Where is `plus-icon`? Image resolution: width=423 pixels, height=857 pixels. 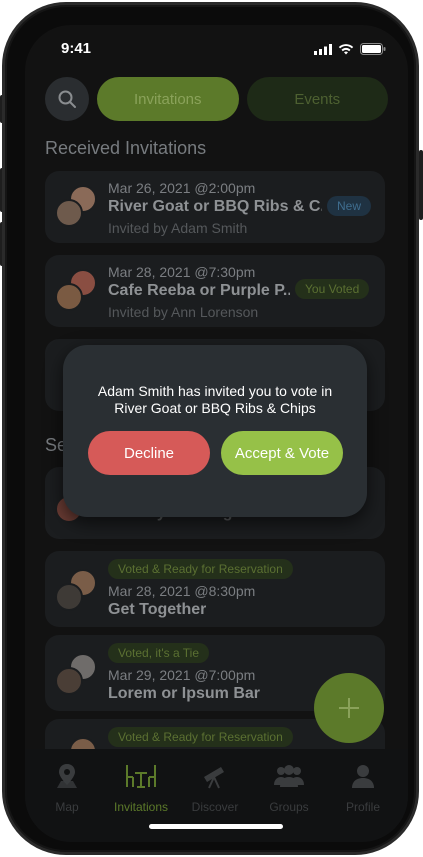
plus-icon is located at coordinates (349, 708).